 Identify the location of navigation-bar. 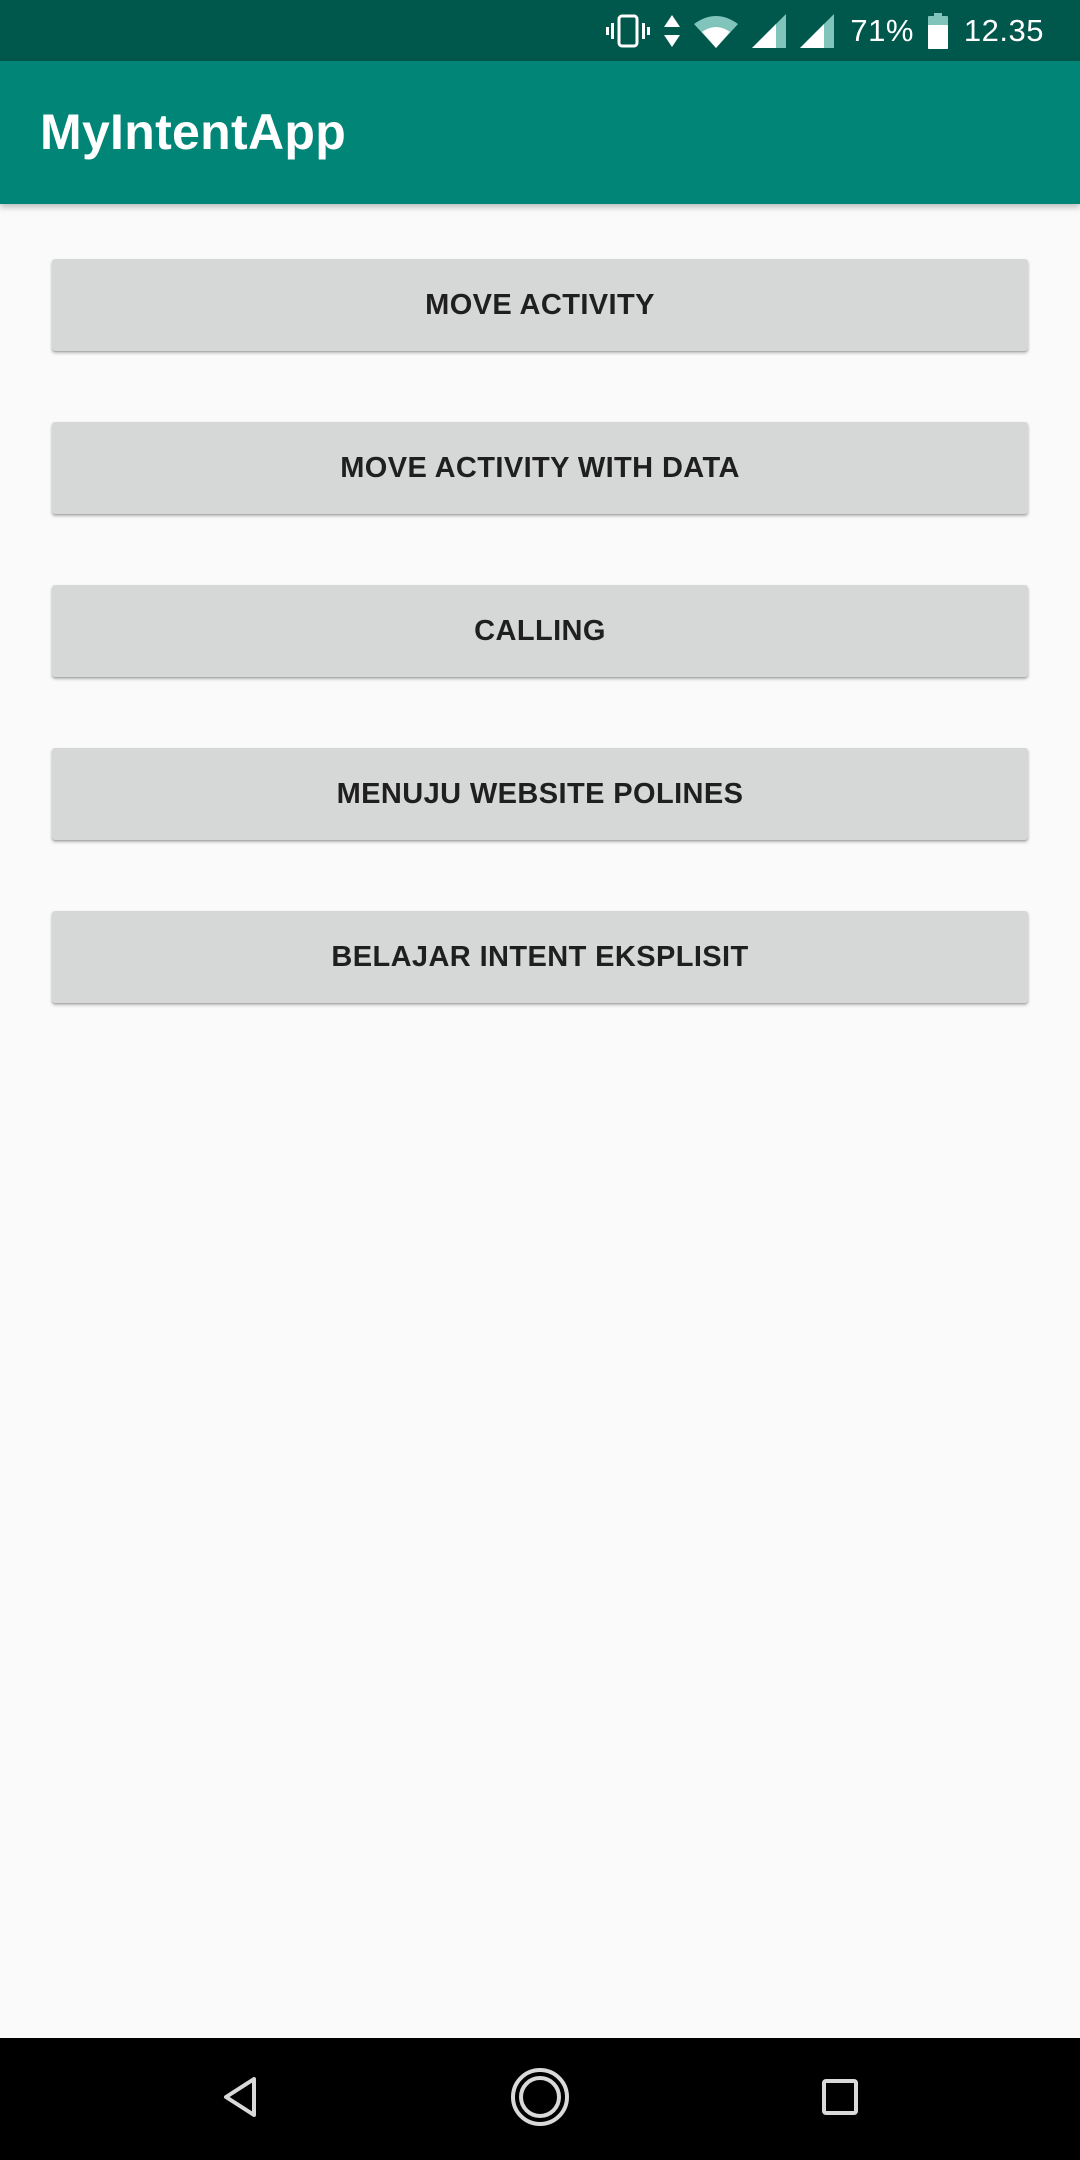
(540, 2099).